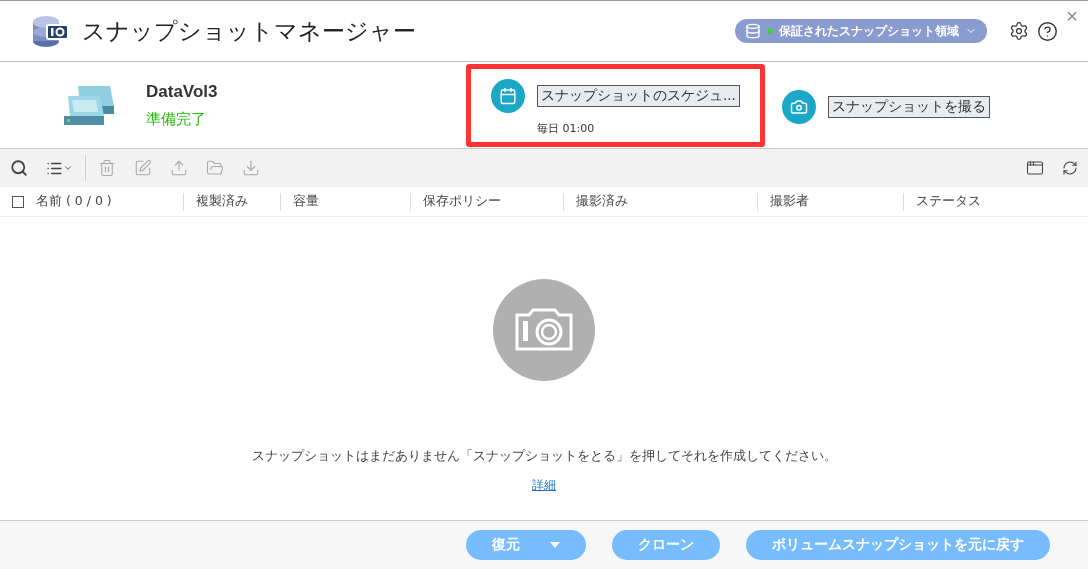 The width and height of the screenshot is (1088, 569). Describe the element at coordinates (51, 31) in the screenshot. I see `app-logo-icon` at that location.